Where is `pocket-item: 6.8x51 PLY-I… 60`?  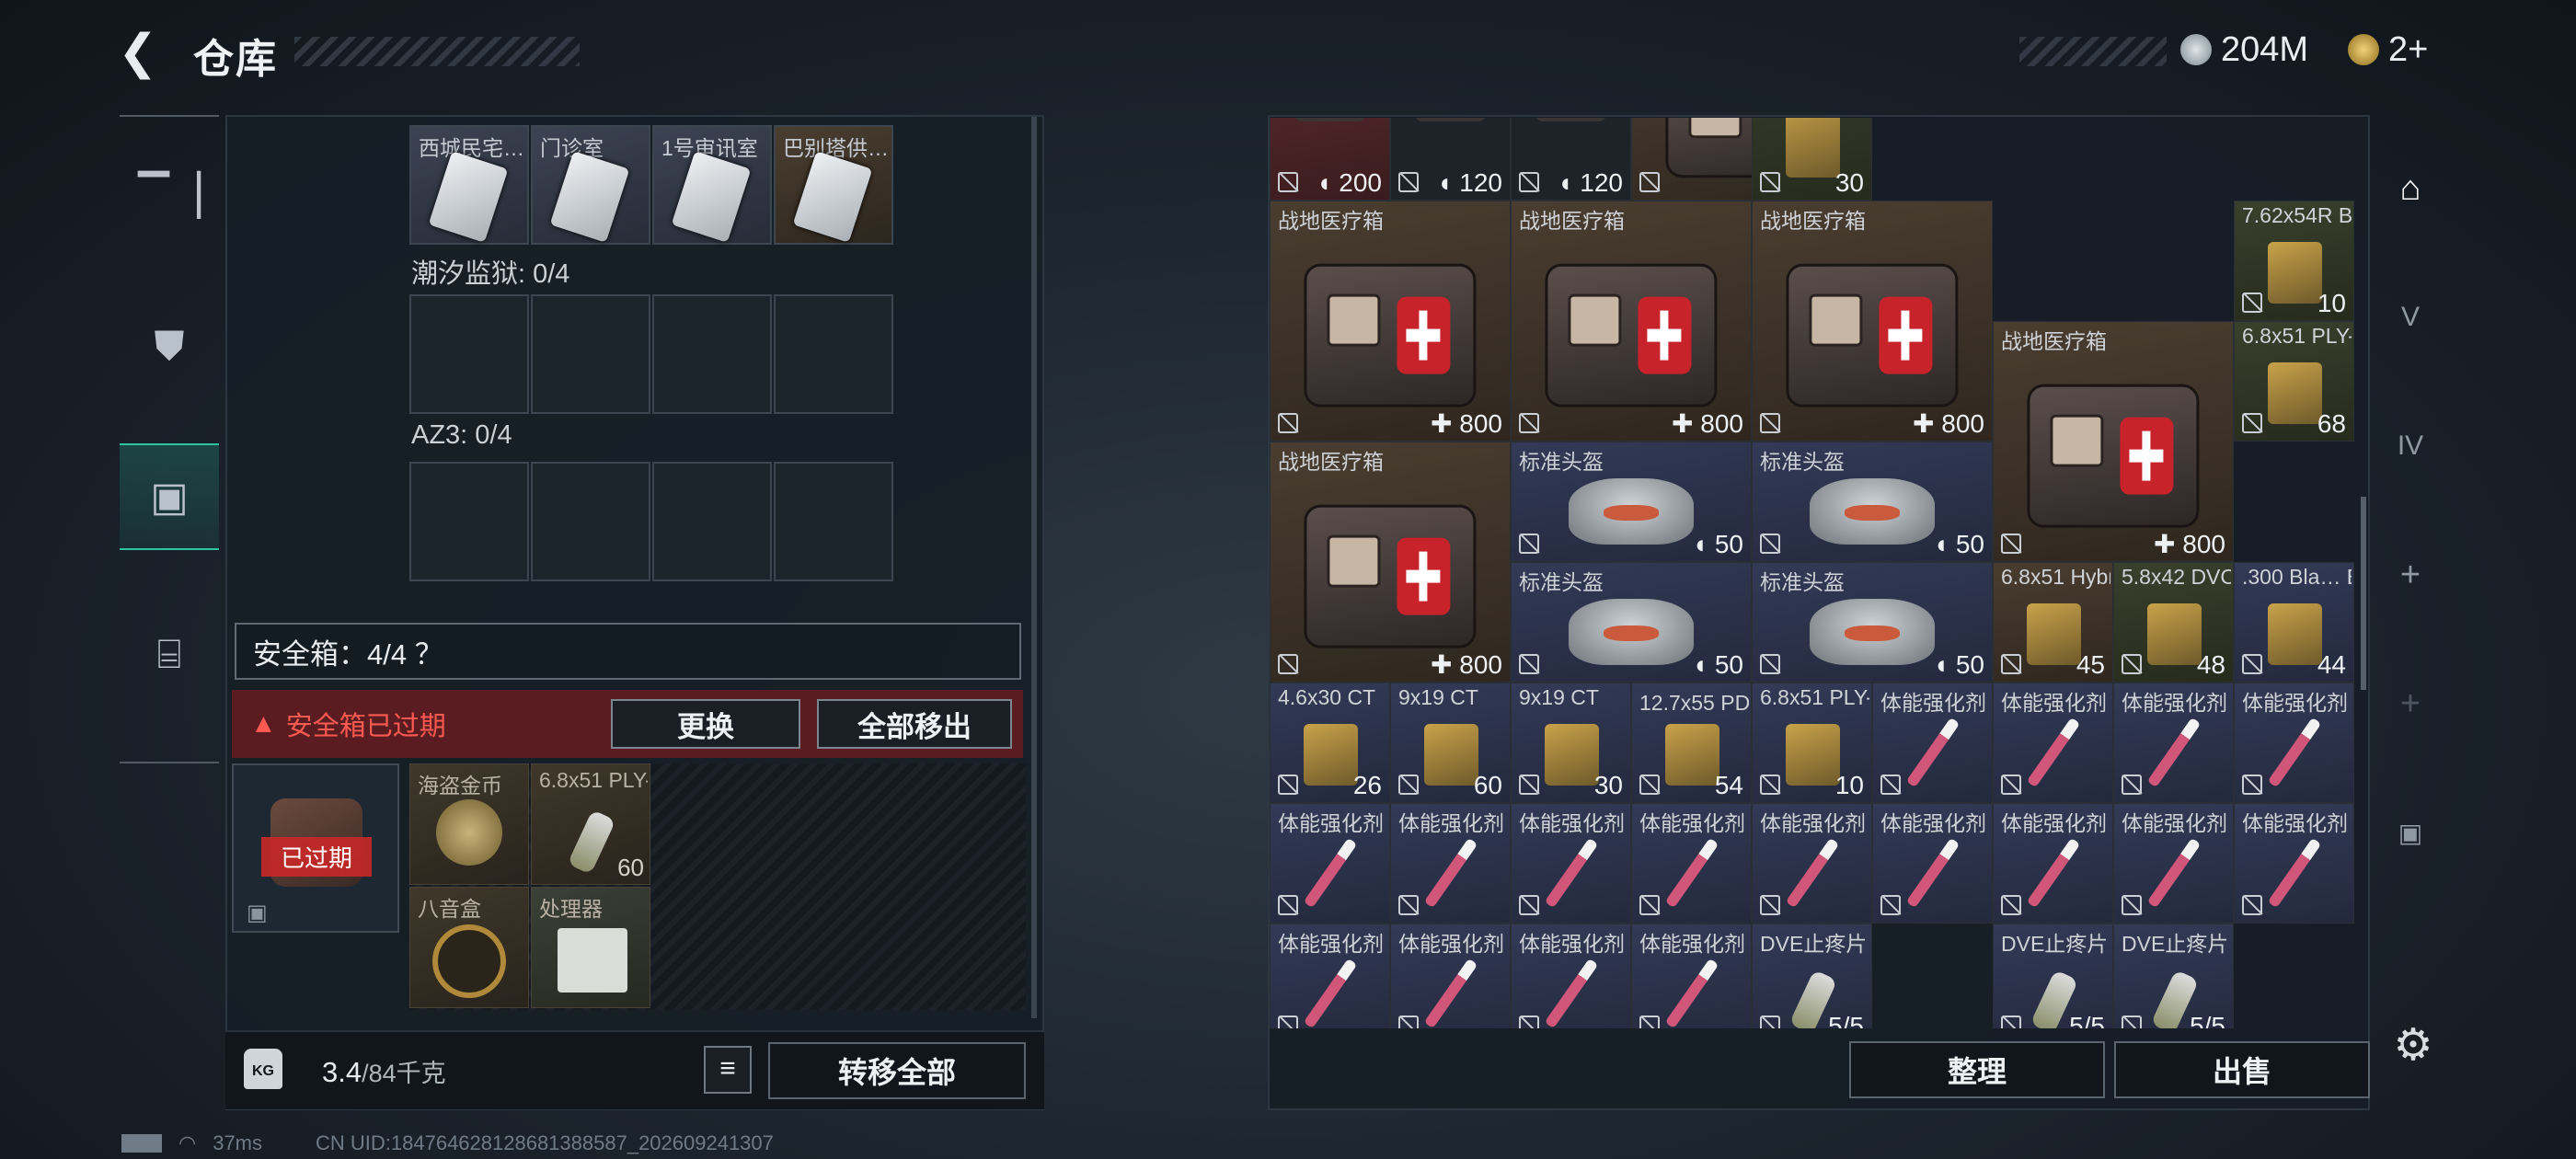
pocket-item: 6.8x51 PLY-I… 60 is located at coordinates (590, 824).